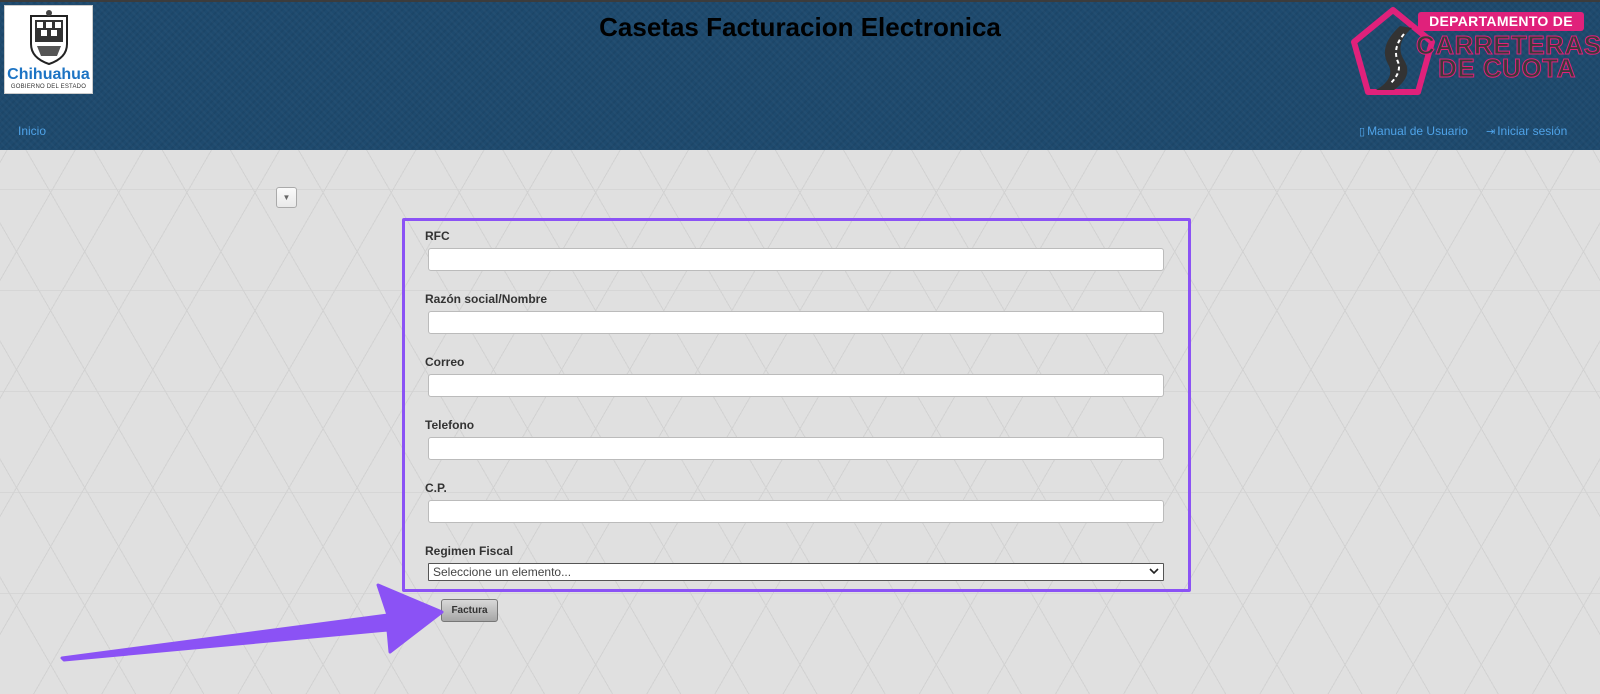 The height and width of the screenshot is (694, 1600). Describe the element at coordinates (450, 425) in the screenshot. I see `telefono-label: Telefono` at that location.